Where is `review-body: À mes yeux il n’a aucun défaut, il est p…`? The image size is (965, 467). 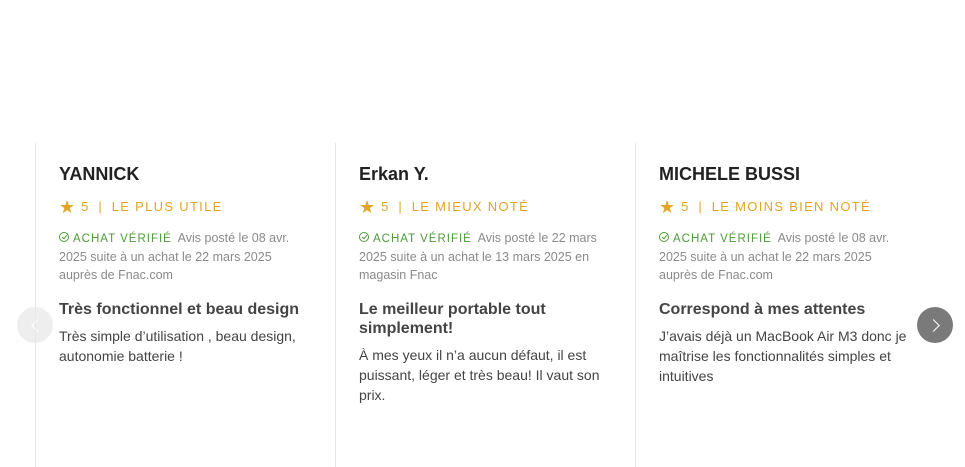 review-body: À mes yeux il n’a aucun défaut, il est p… is located at coordinates (479, 375).